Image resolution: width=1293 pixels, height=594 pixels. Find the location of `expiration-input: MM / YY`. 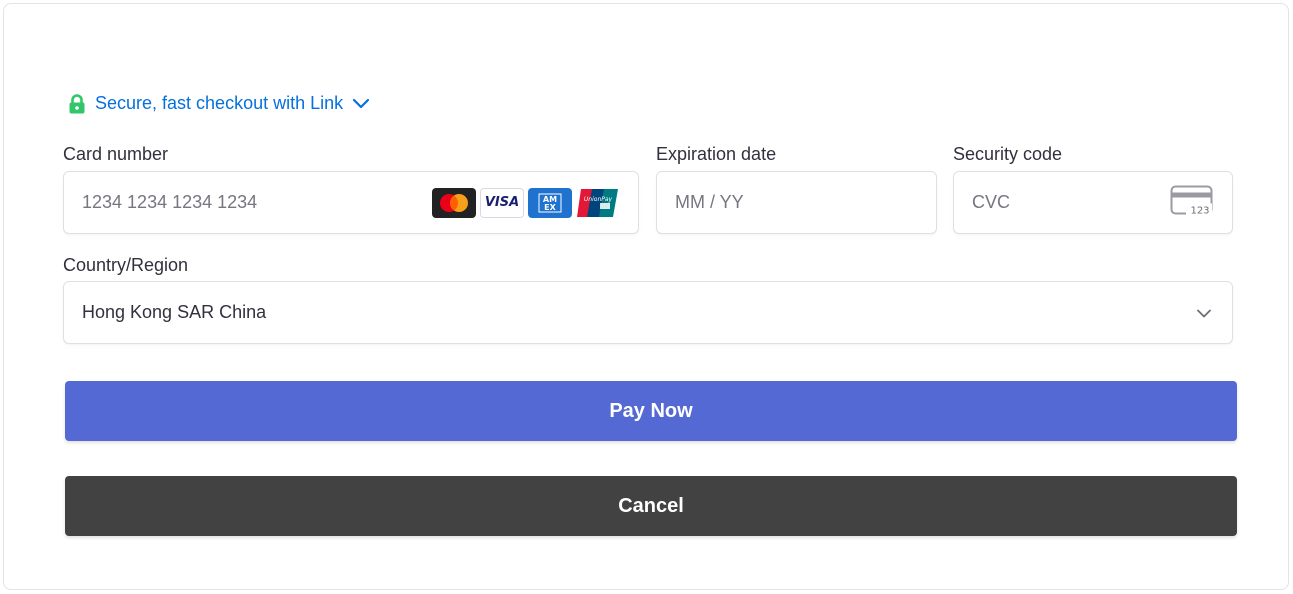

expiration-input: MM / YY is located at coordinates (796, 202).